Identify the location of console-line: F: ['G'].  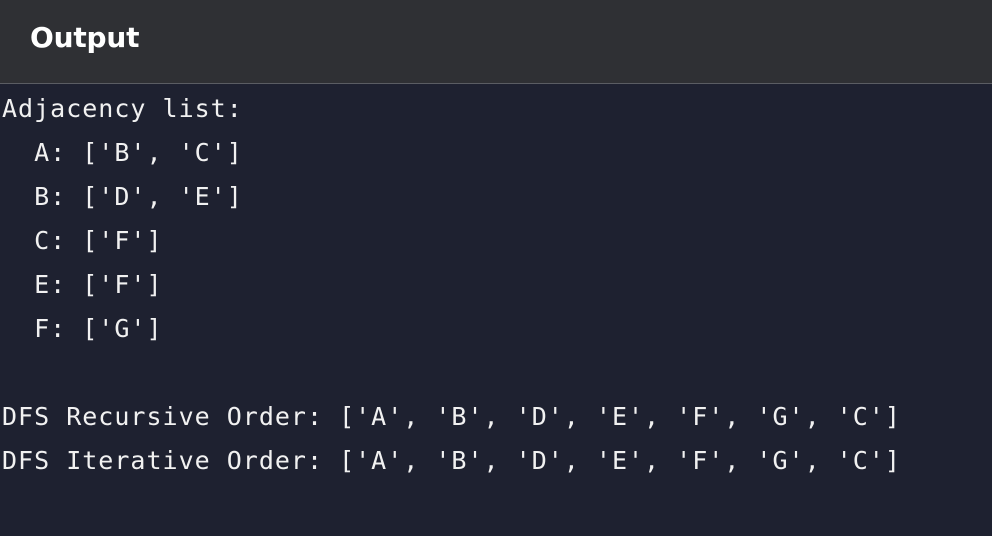
(82, 328).